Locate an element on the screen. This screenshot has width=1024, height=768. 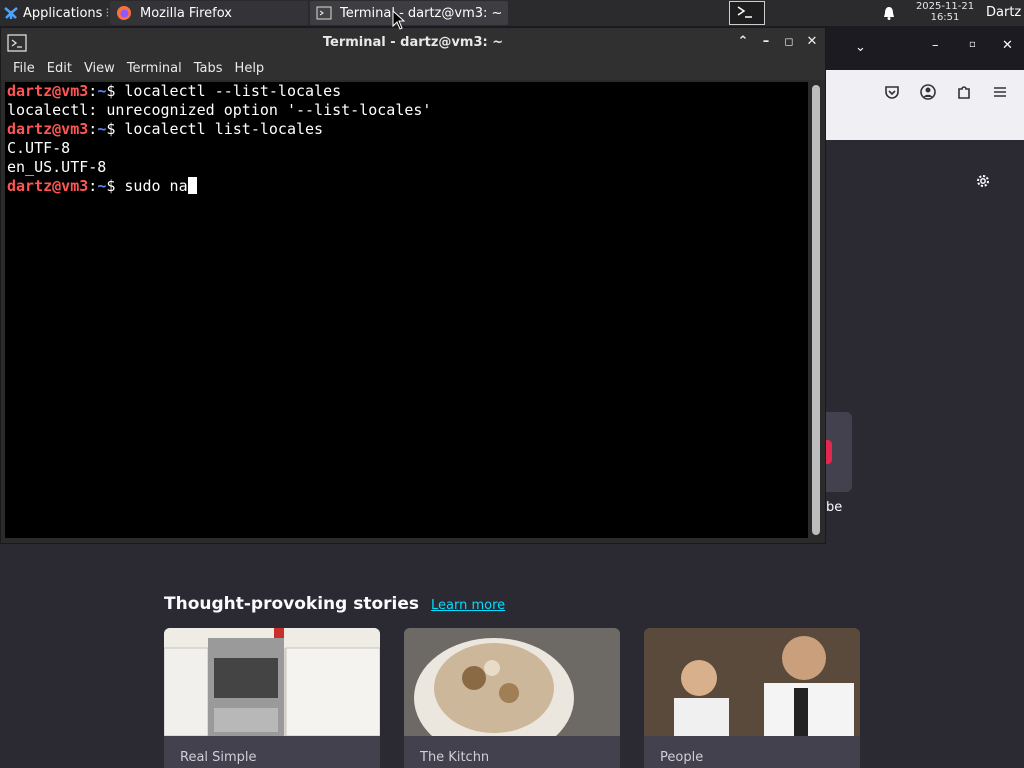
clock: 2025-11-21 16:51 is located at coordinates (945, 12).